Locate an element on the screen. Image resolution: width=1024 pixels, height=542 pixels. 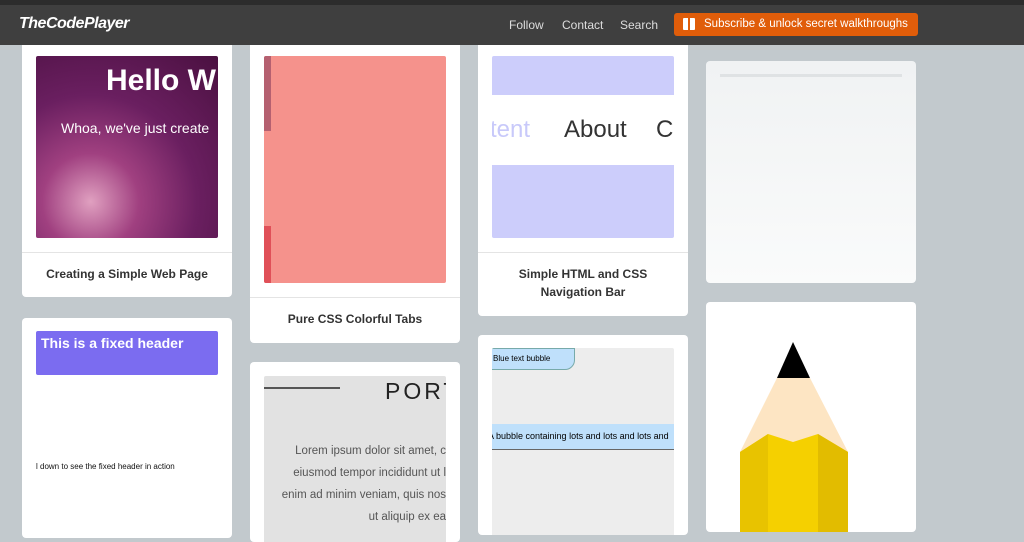
card-blank is located at coordinates (811, 172).